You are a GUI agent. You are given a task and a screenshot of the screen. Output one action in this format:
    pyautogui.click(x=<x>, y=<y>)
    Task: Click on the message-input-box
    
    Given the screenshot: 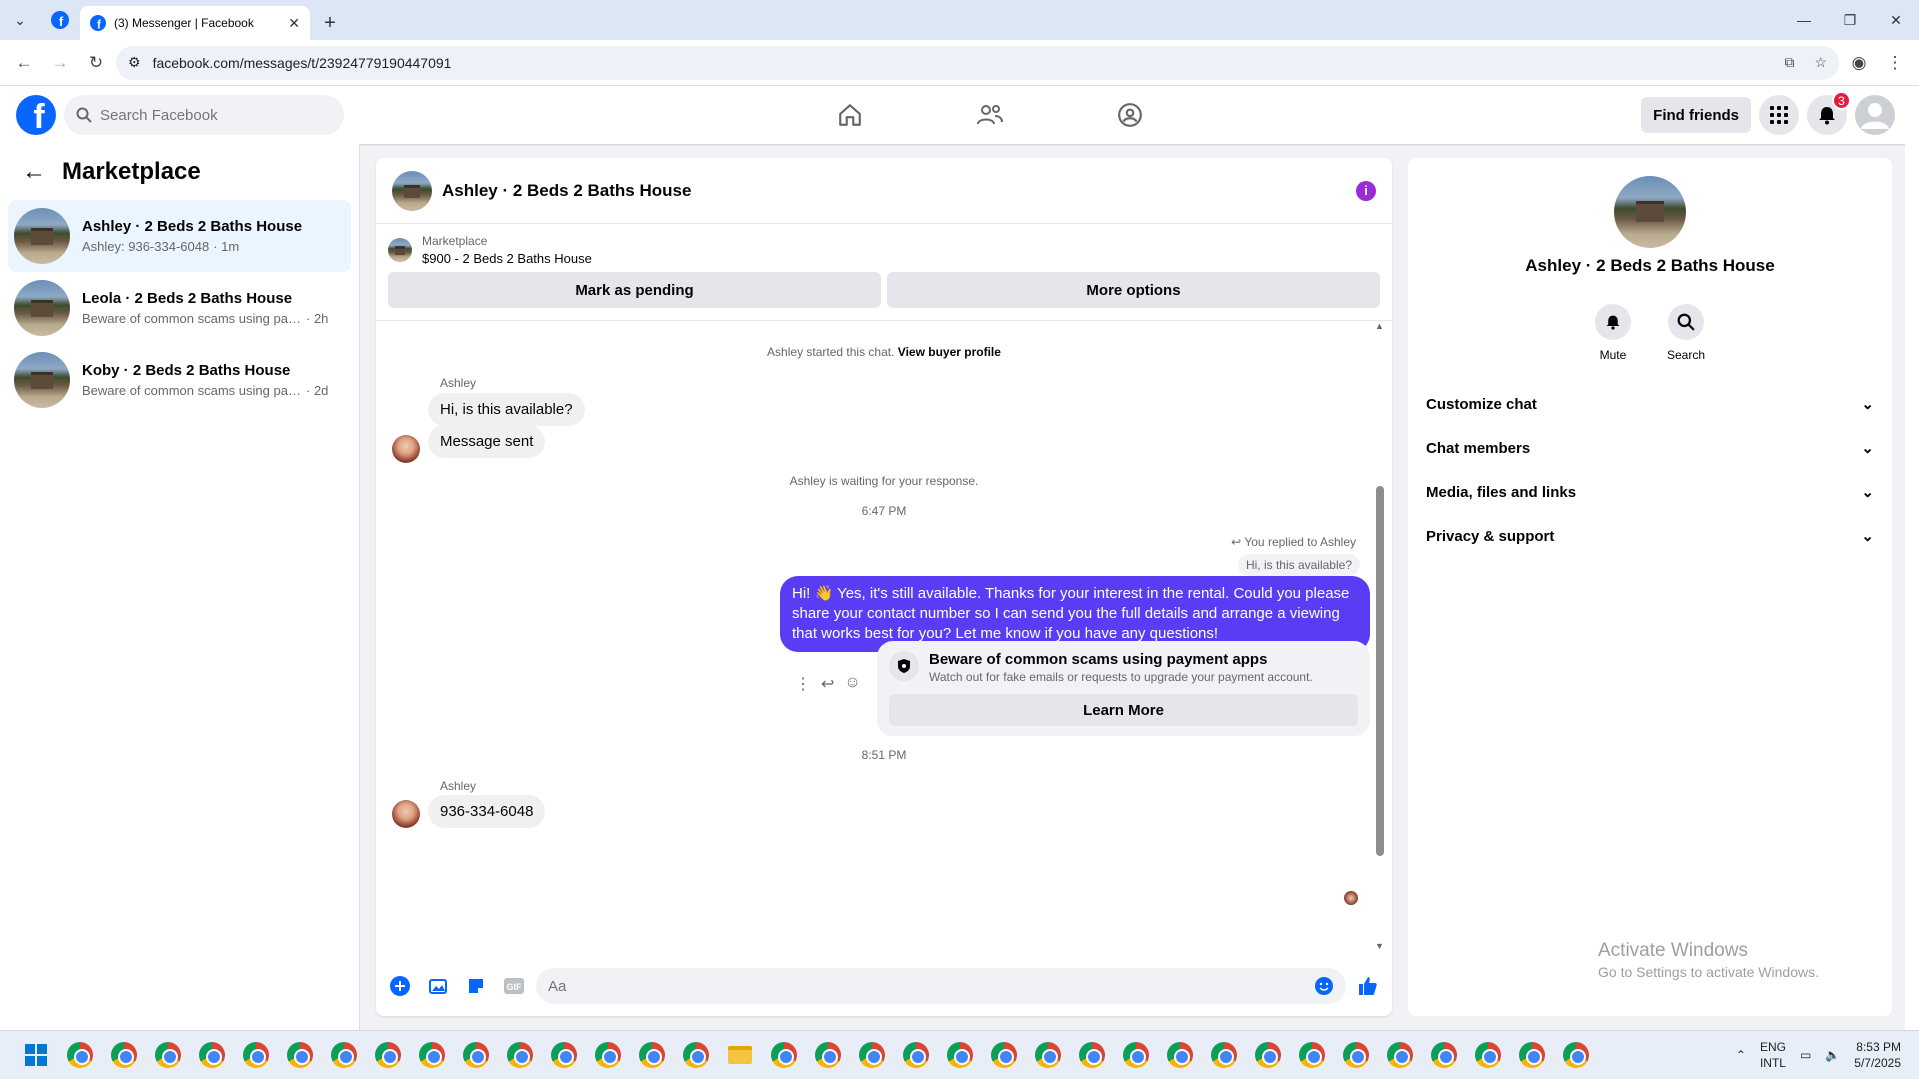 What is the action you would take?
    pyautogui.click(x=941, y=986)
    